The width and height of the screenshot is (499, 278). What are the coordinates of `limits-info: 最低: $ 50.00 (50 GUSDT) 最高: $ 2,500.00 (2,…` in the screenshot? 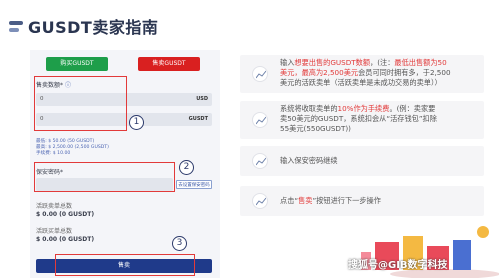 It's located at (72, 147).